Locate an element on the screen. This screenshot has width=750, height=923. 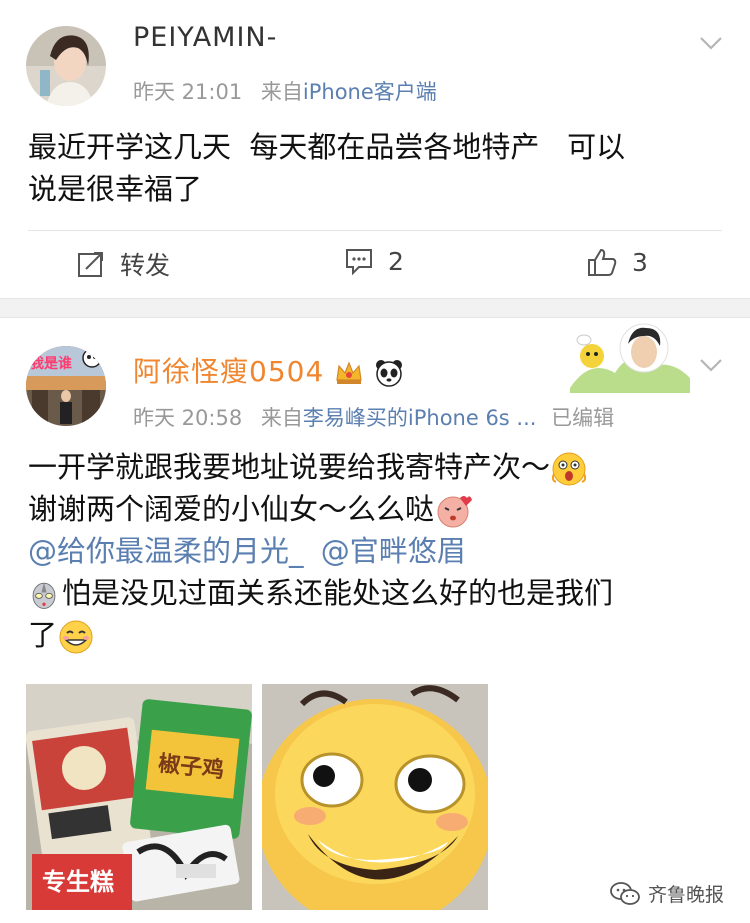
post-source: iPhone客户端 is located at coordinates (370, 92).